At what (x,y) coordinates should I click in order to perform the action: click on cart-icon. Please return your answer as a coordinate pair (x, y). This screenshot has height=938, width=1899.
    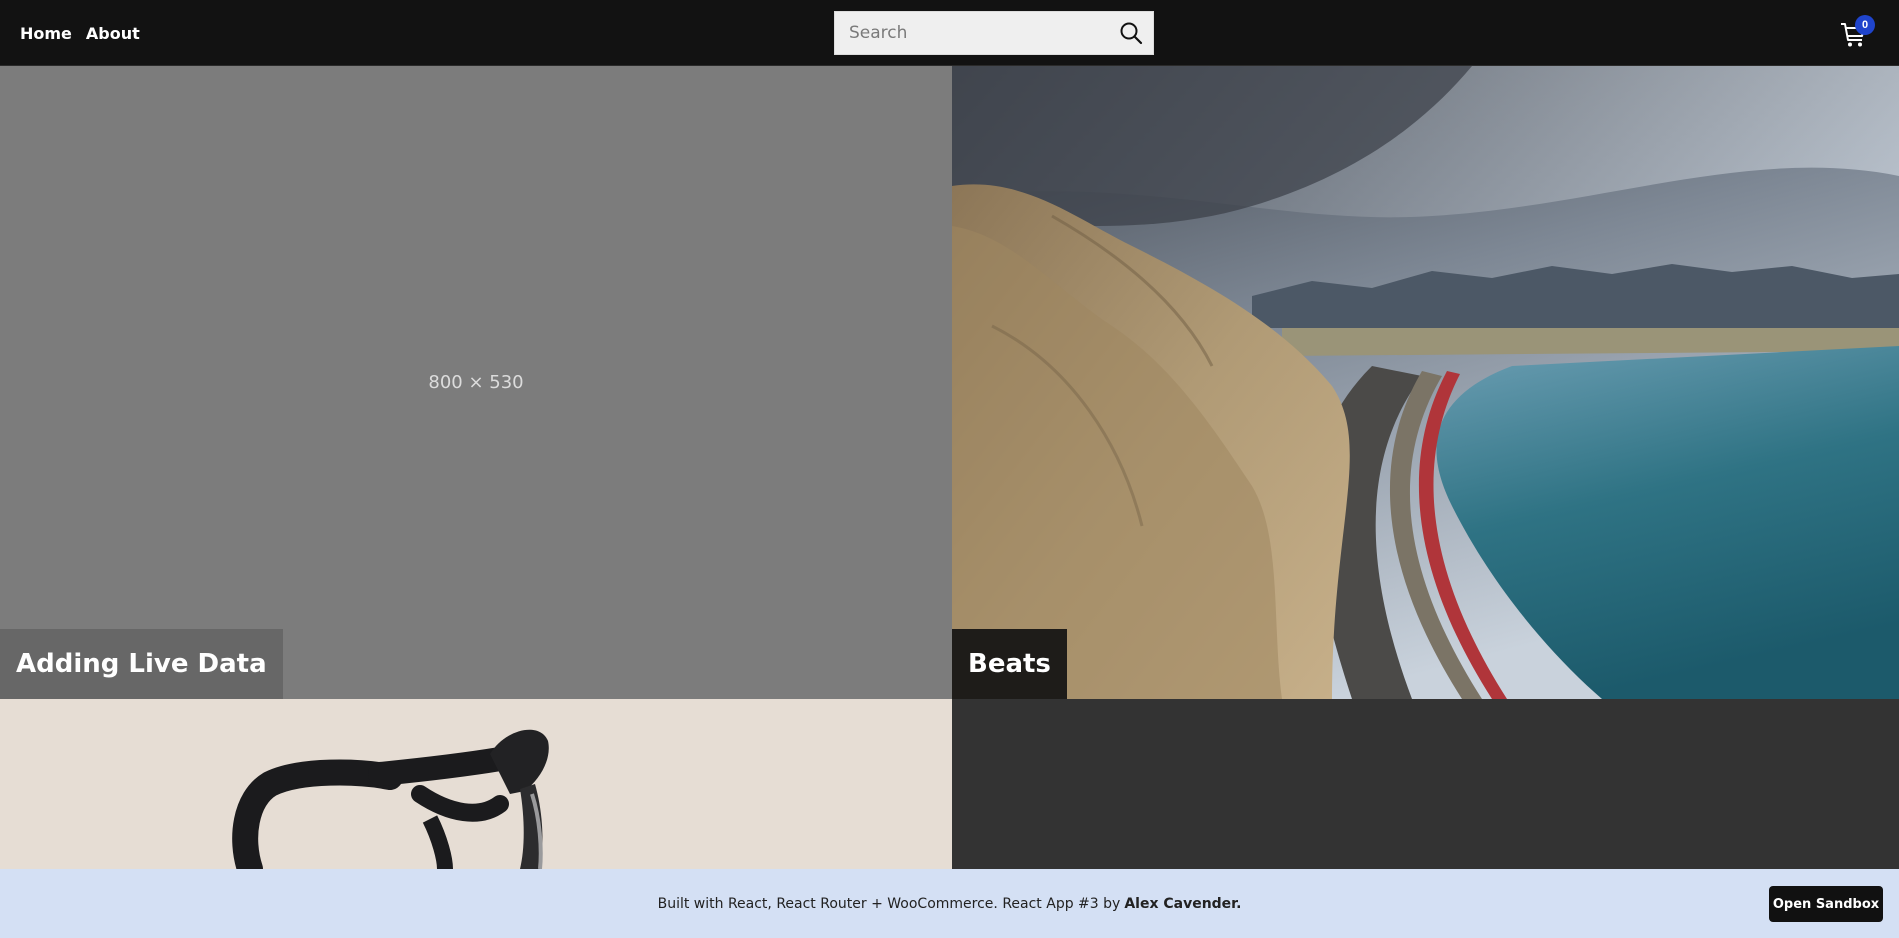
    Looking at the image, I should click on (1853, 37).